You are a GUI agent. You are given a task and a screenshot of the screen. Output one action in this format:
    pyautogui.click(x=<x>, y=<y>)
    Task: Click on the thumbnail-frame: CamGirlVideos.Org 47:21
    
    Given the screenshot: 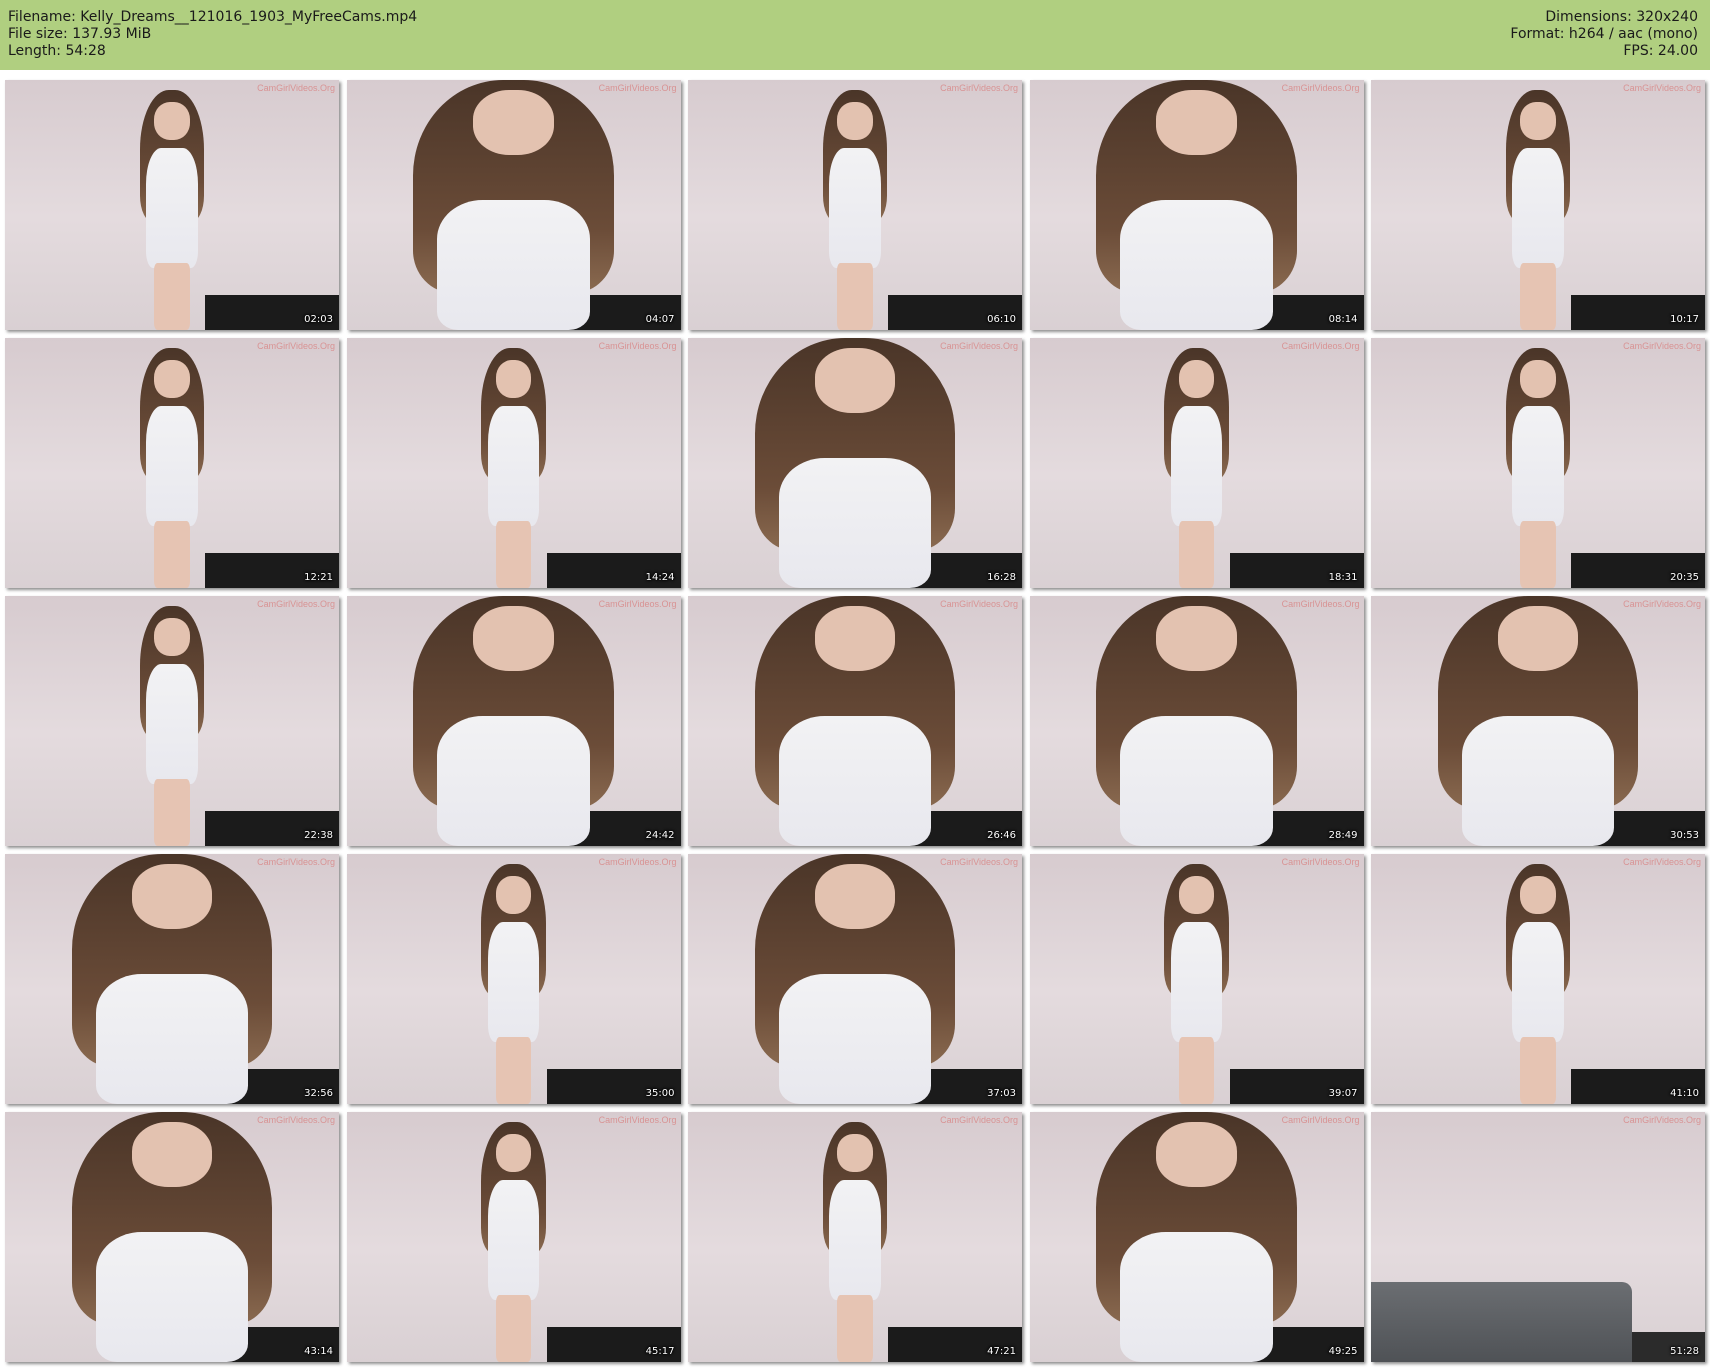 What is the action you would take?
    pyautogui.click(x=855, y=1237)
    